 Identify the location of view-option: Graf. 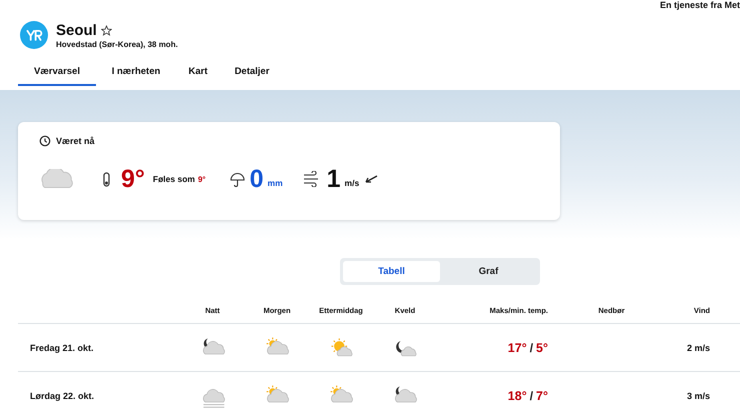
(488, 271).